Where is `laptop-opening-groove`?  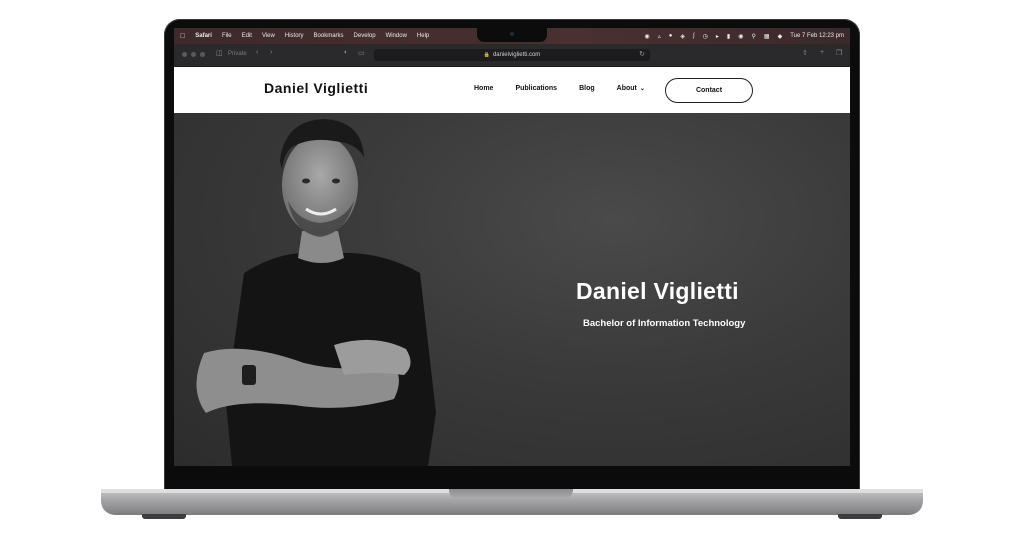 laptop-opening-groove is located at coordinates (511, 493).